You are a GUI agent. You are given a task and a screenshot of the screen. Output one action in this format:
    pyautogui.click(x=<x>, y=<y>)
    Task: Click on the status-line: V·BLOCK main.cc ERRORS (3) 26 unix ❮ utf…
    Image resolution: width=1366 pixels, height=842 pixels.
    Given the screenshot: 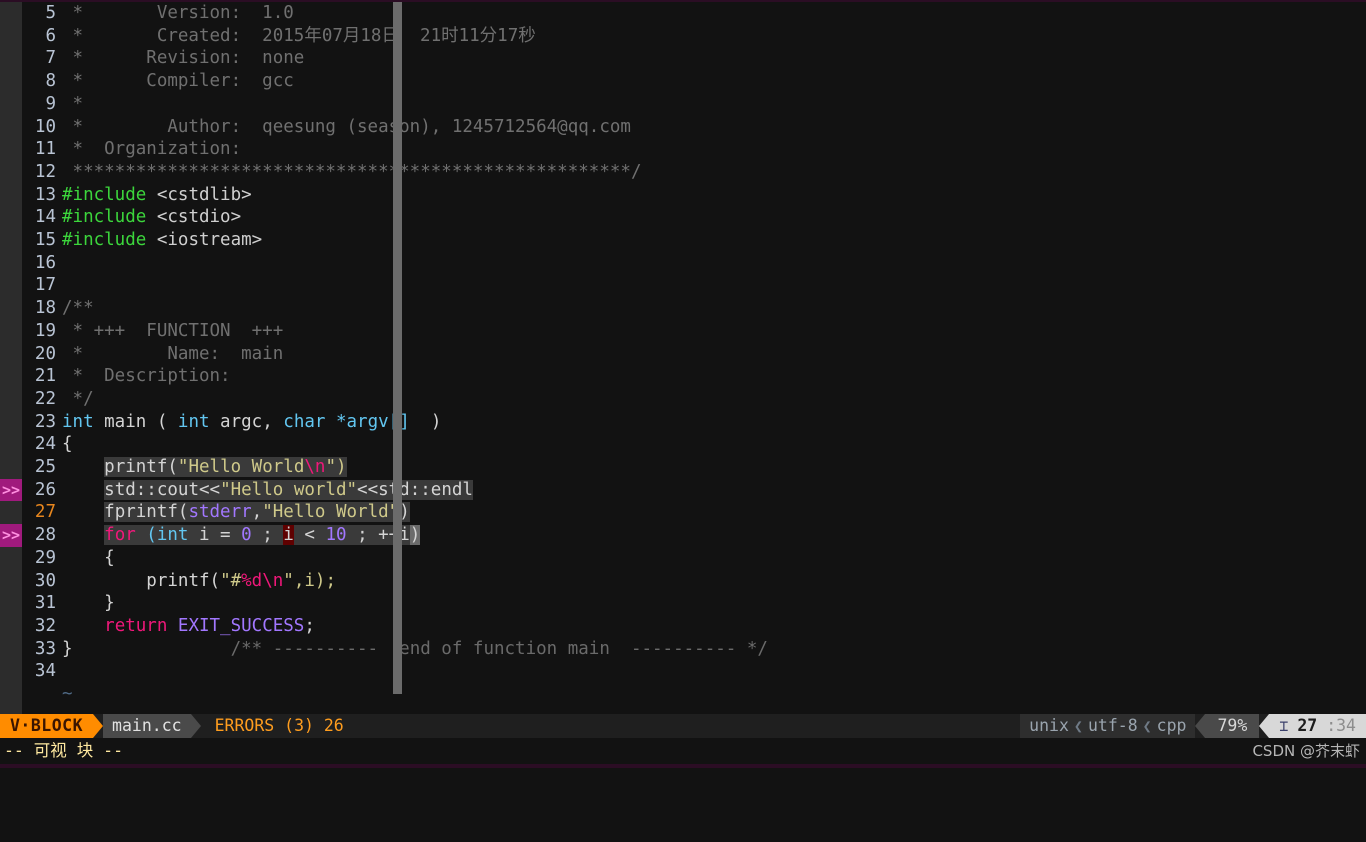 What is the action you would take?
    pyautogui.click(x=683, y=726)
    